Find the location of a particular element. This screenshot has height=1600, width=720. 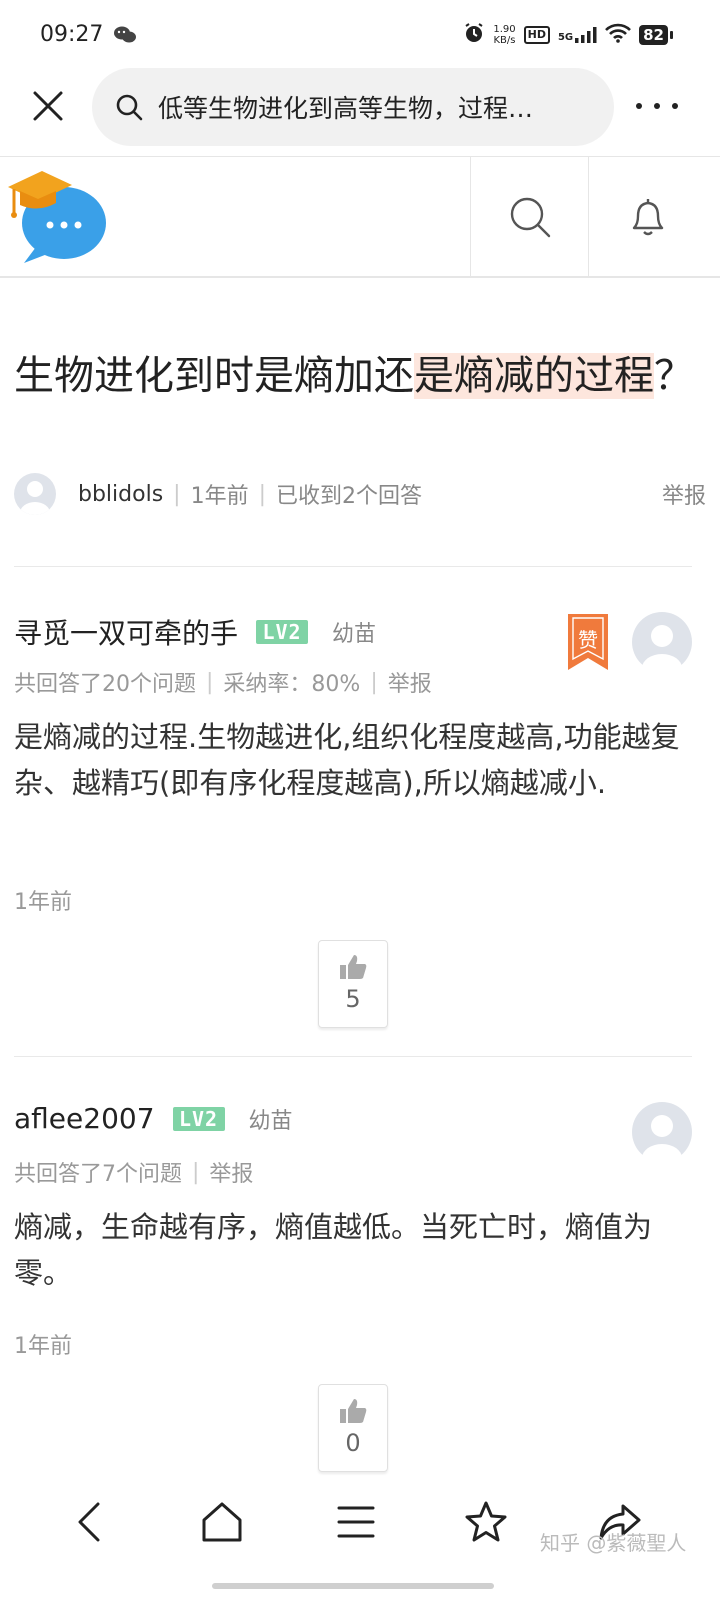

like-button: 5 is located at coordinates (353, 984).